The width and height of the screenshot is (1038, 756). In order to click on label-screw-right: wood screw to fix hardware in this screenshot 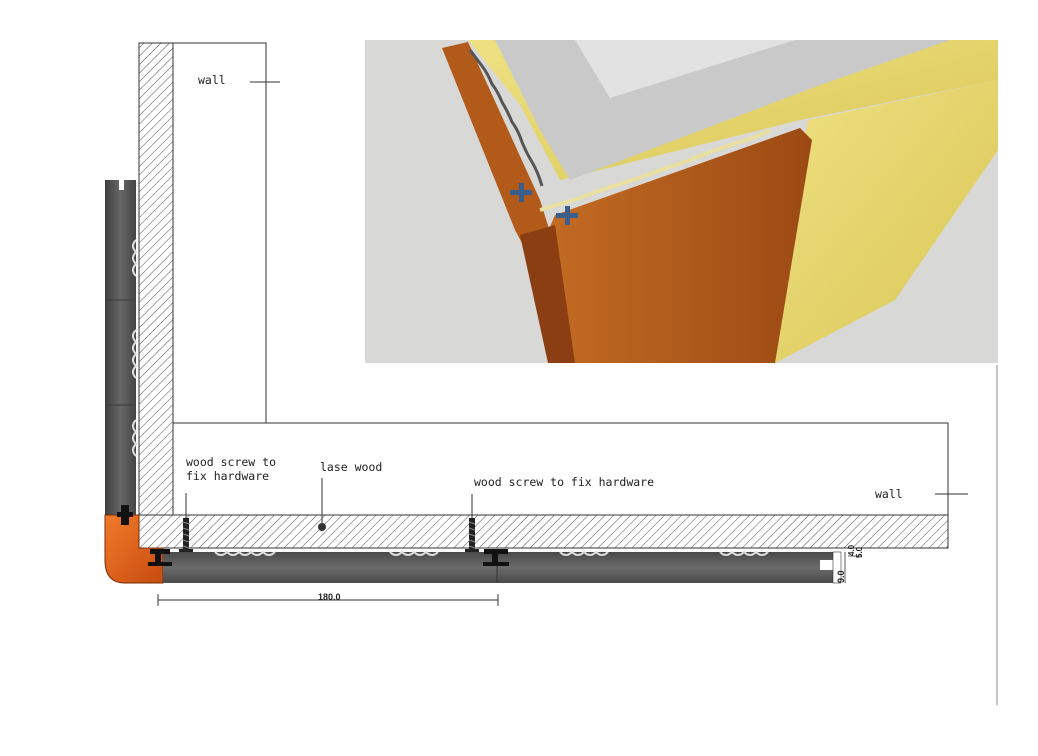, I will do `click(564, 482)`.